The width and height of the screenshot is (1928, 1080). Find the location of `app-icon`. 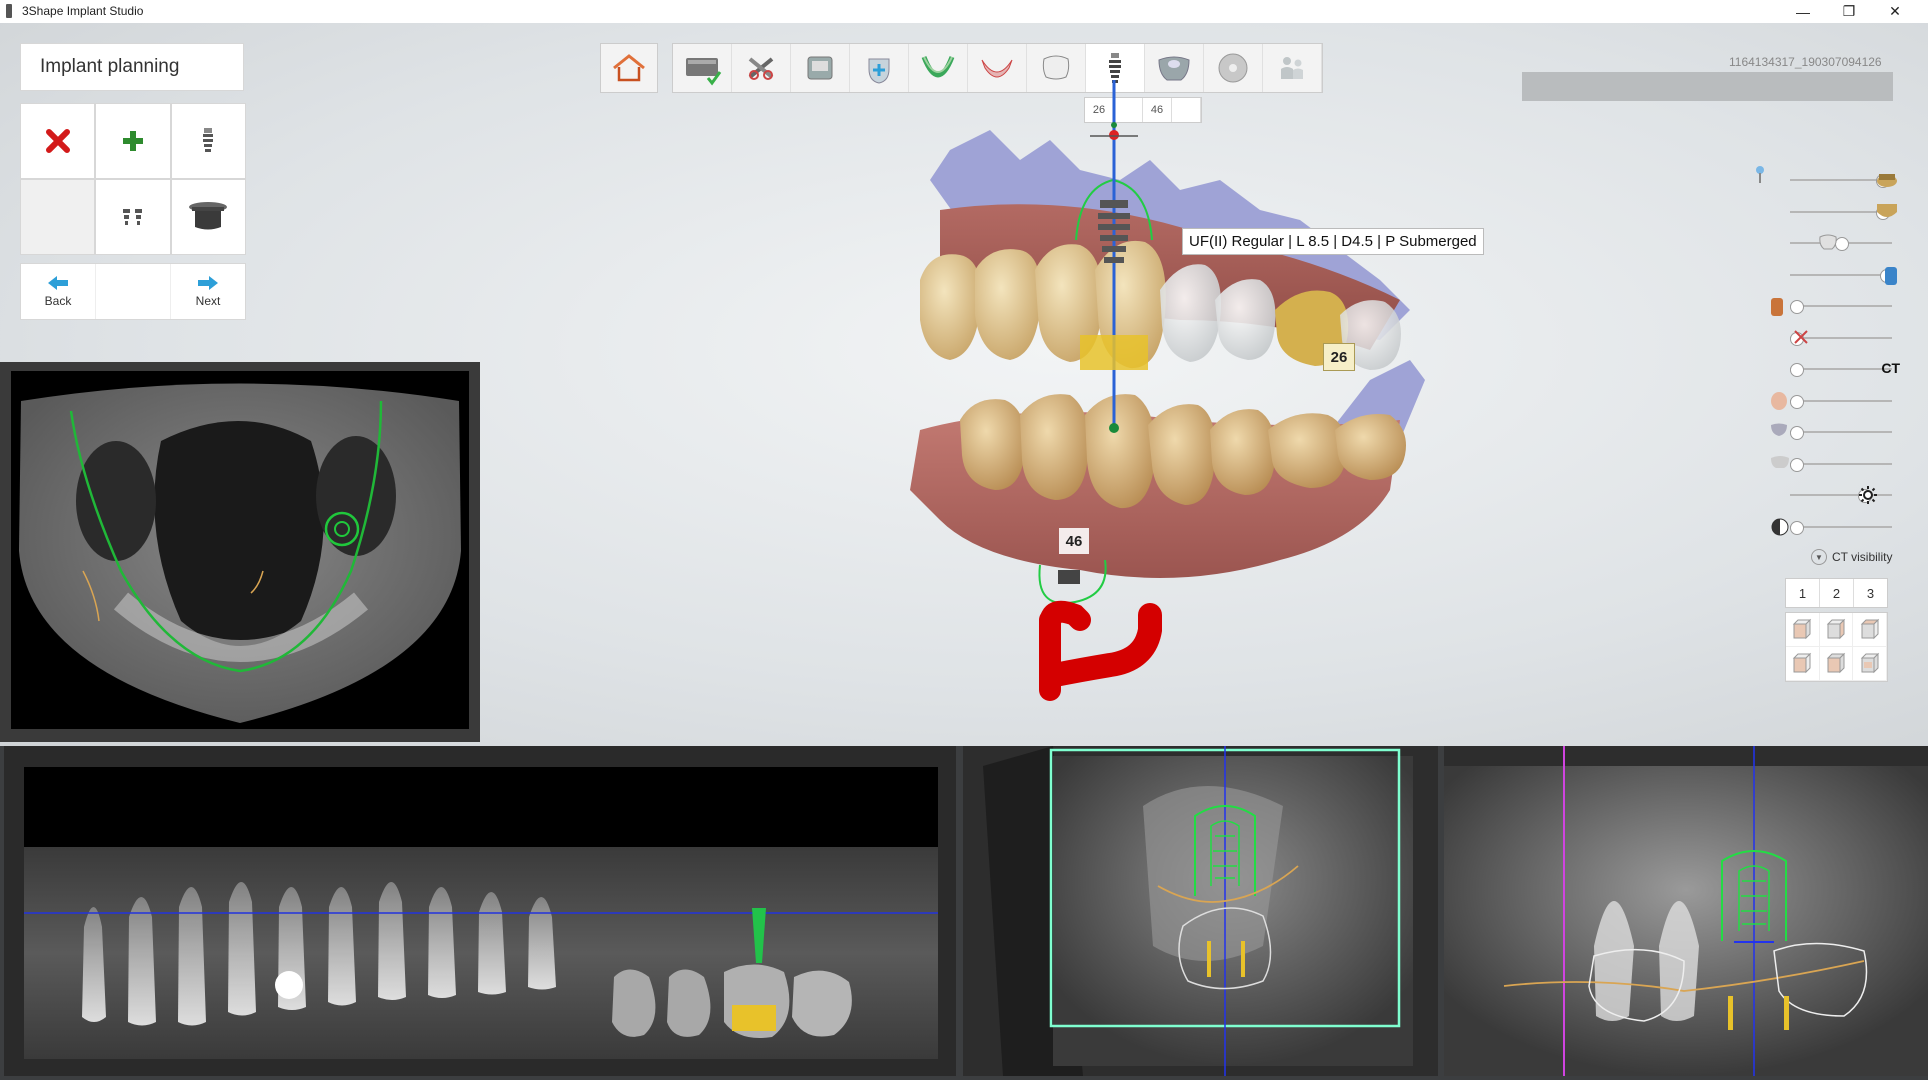

app-icon is located at coordinates (9, 11).